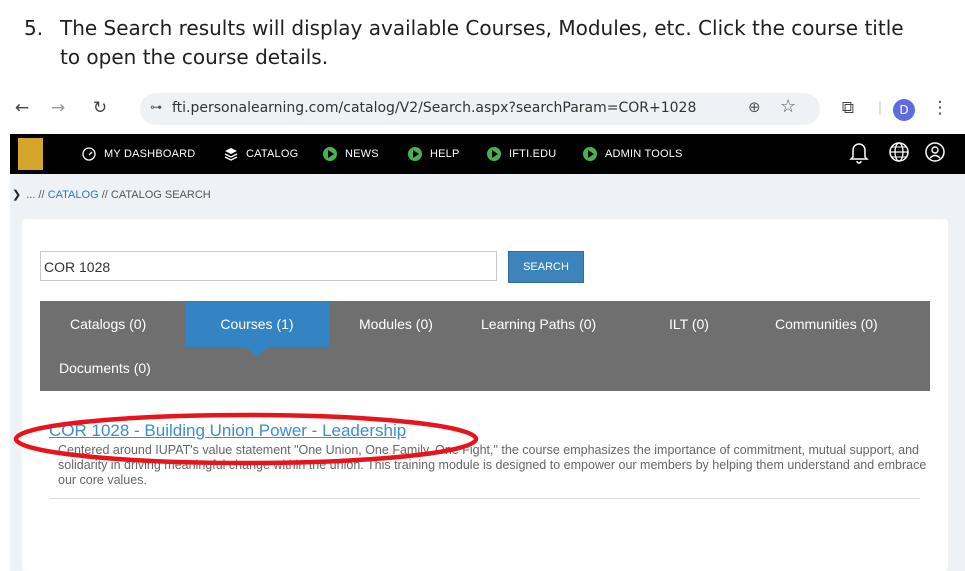 This screenshot has width=965, height=571. What do you see at coordinates (257, 329) in the screenshot?
I see `tab-courses: Courses (1)` at bounding box center [257, 329].